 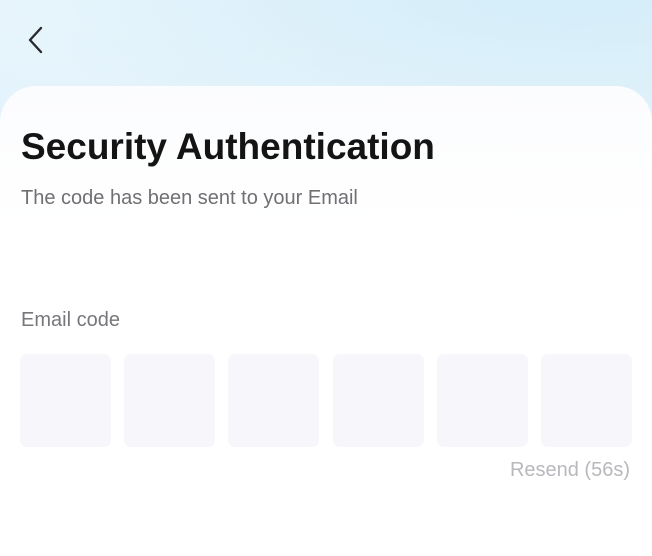 What do you see at coordinates (570, 470) in the screenshot?
I see `resend-code-button: Resend (56s)` at bounding box center [570, 470].